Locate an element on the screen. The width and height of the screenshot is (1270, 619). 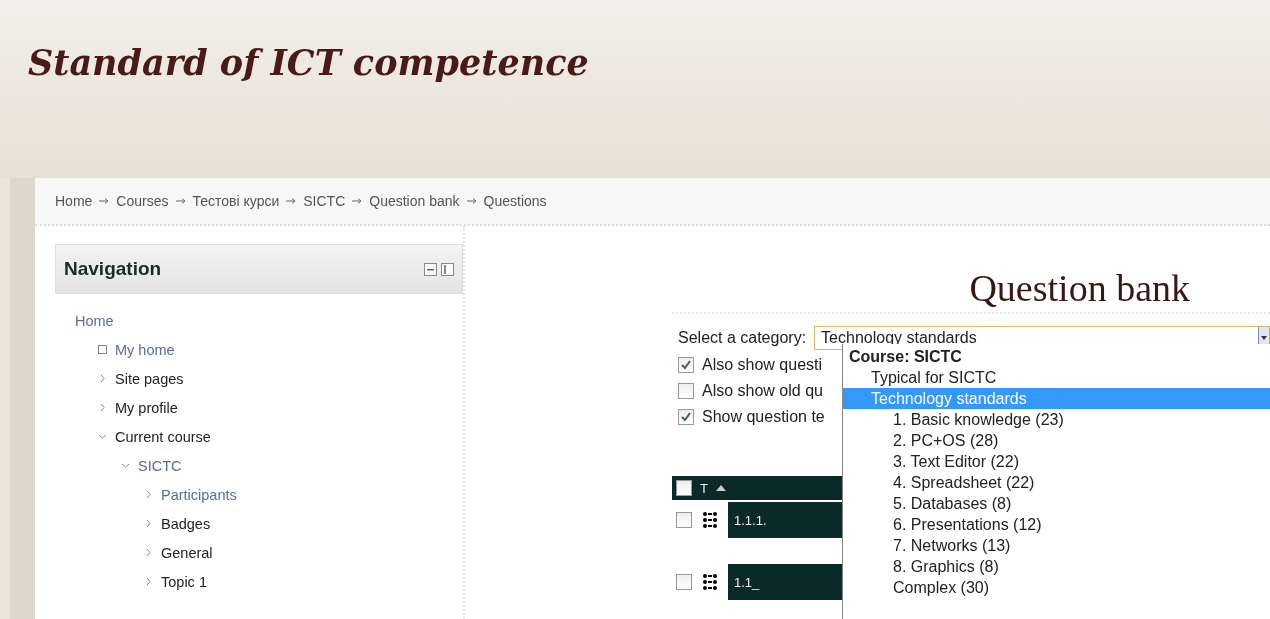
page-heading: Question bank is located at coordinates (971, 290).